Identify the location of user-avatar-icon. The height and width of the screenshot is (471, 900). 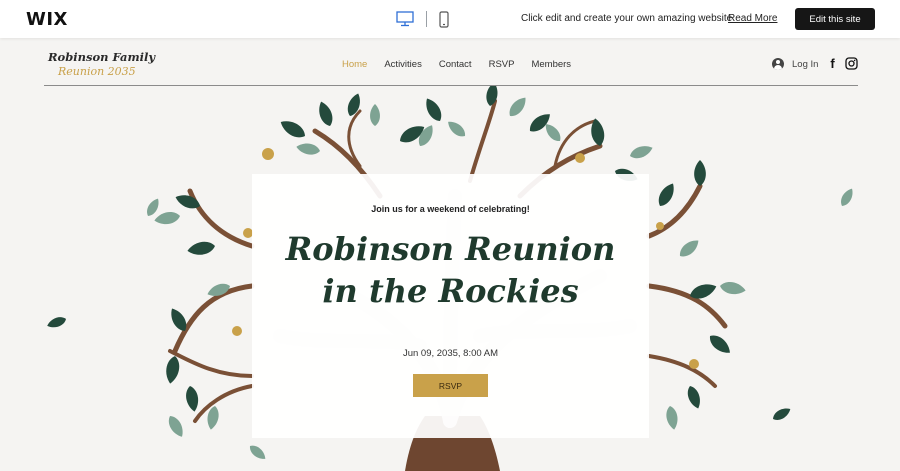
(778, 64).